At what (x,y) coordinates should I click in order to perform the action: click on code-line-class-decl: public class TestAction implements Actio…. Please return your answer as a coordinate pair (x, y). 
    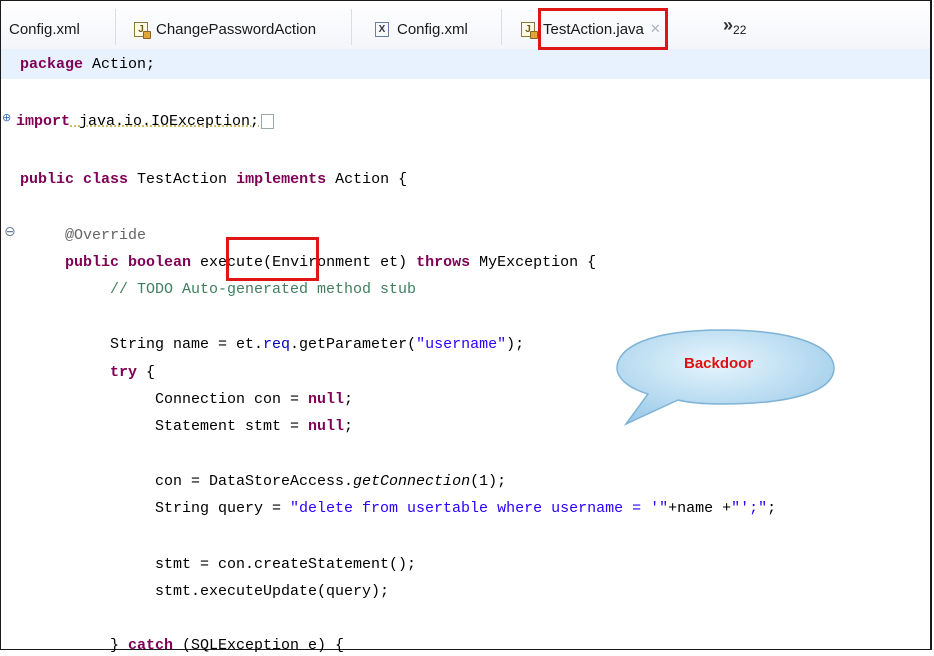
    Looking at the image, I should click on (214, 179).